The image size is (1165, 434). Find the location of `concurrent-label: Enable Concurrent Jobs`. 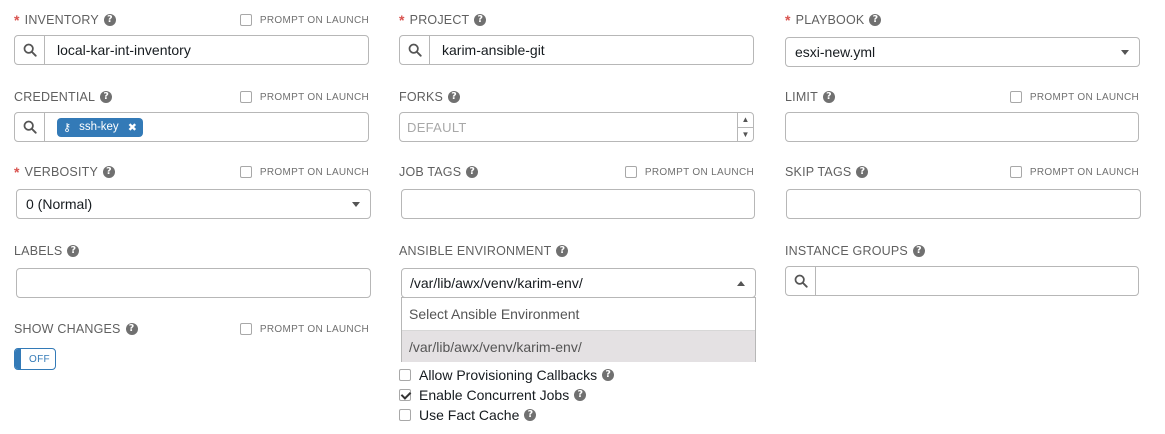

concurrent-label: Enable Concurrent Jobs is located at coordinates (494, 395).